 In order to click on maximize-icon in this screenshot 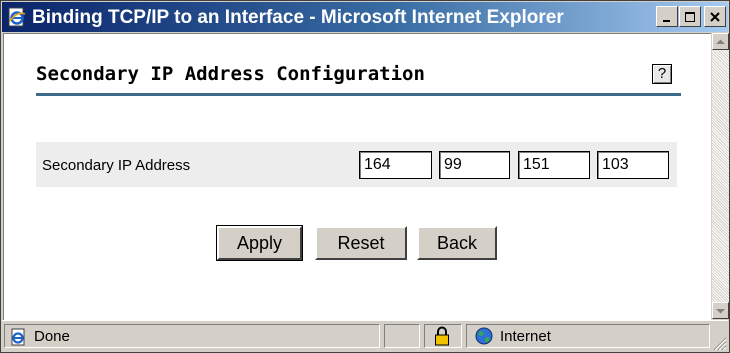, I will do `click(690, 16)`.